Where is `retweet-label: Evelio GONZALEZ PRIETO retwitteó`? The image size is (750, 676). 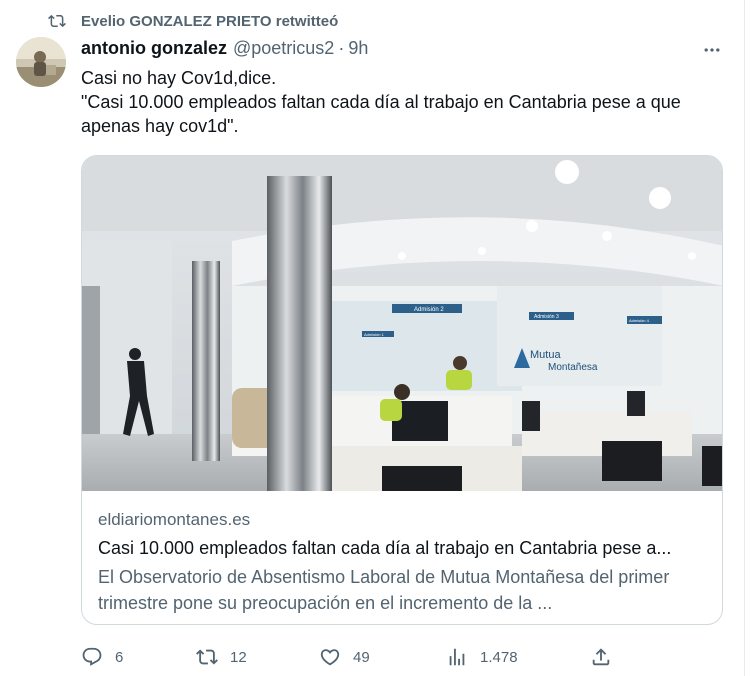 retweet-label: Evelio GONZALEZ PRIETO retwitteó is located at coordinates (210, 21).